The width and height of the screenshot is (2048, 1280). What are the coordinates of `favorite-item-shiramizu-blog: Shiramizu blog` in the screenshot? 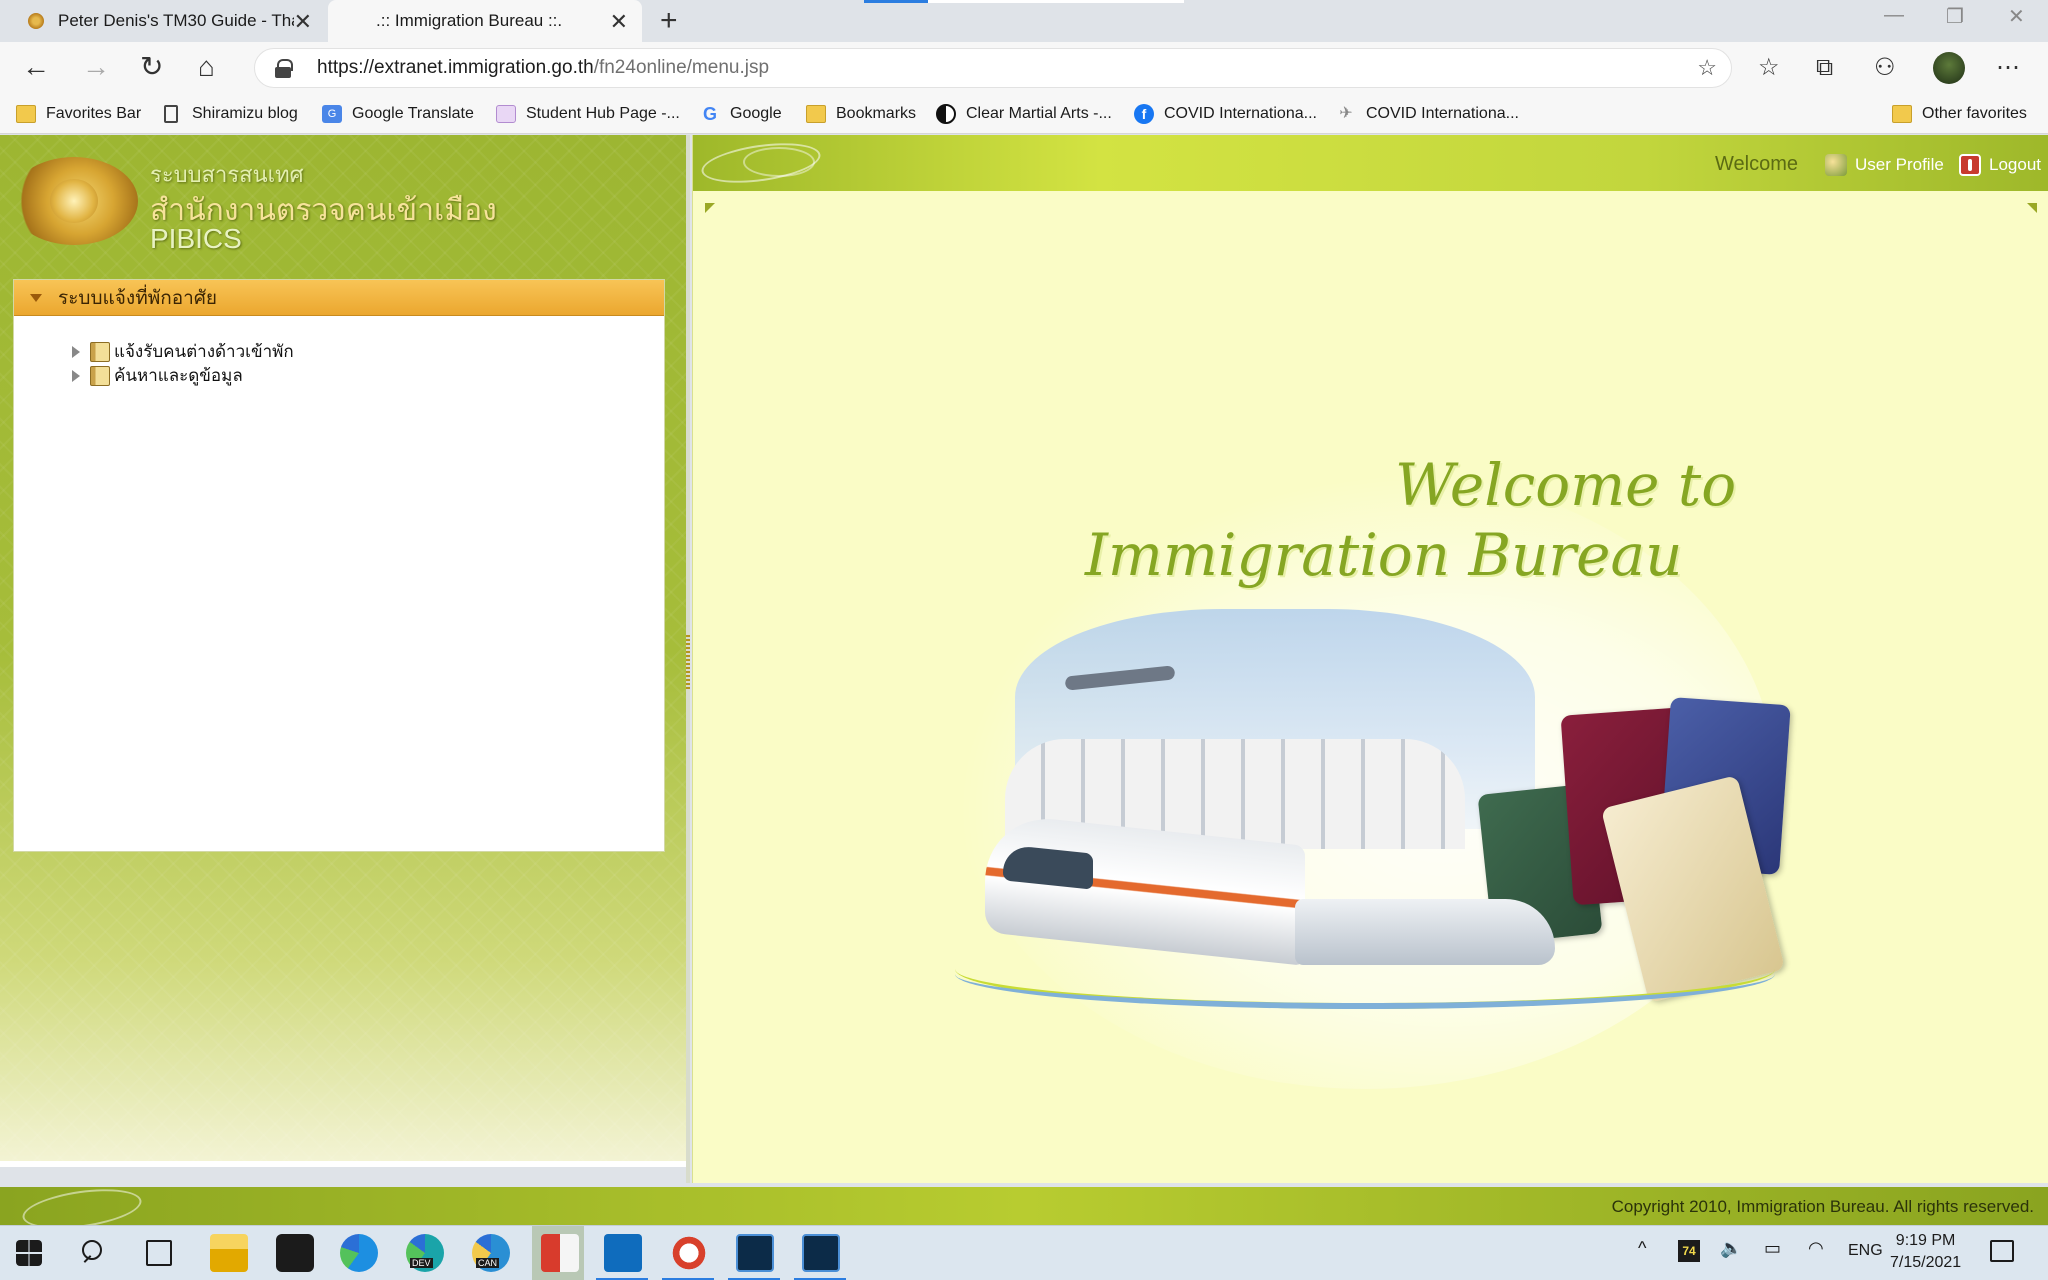 It's located at (231, 114).